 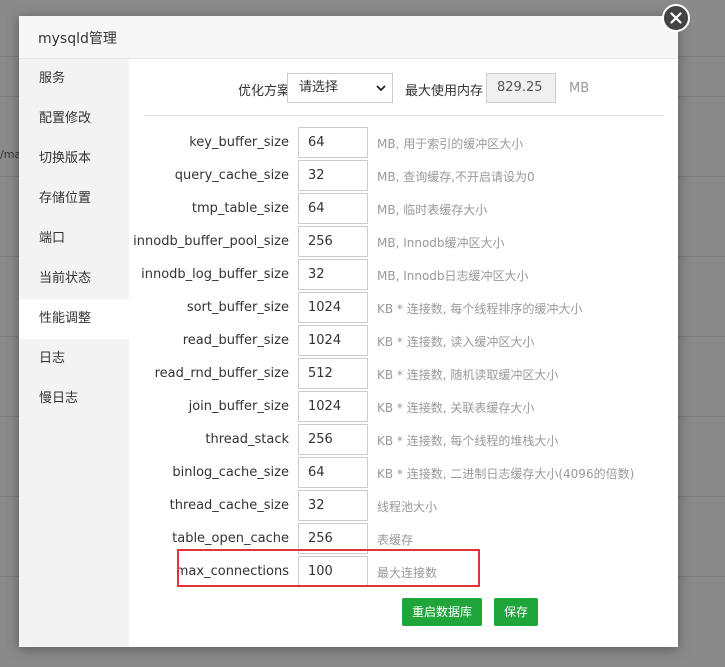 I want to click on param-description: KB * 连接数, 二进制日志缓存大小(4096的倍数), so click(x=506, y=474).